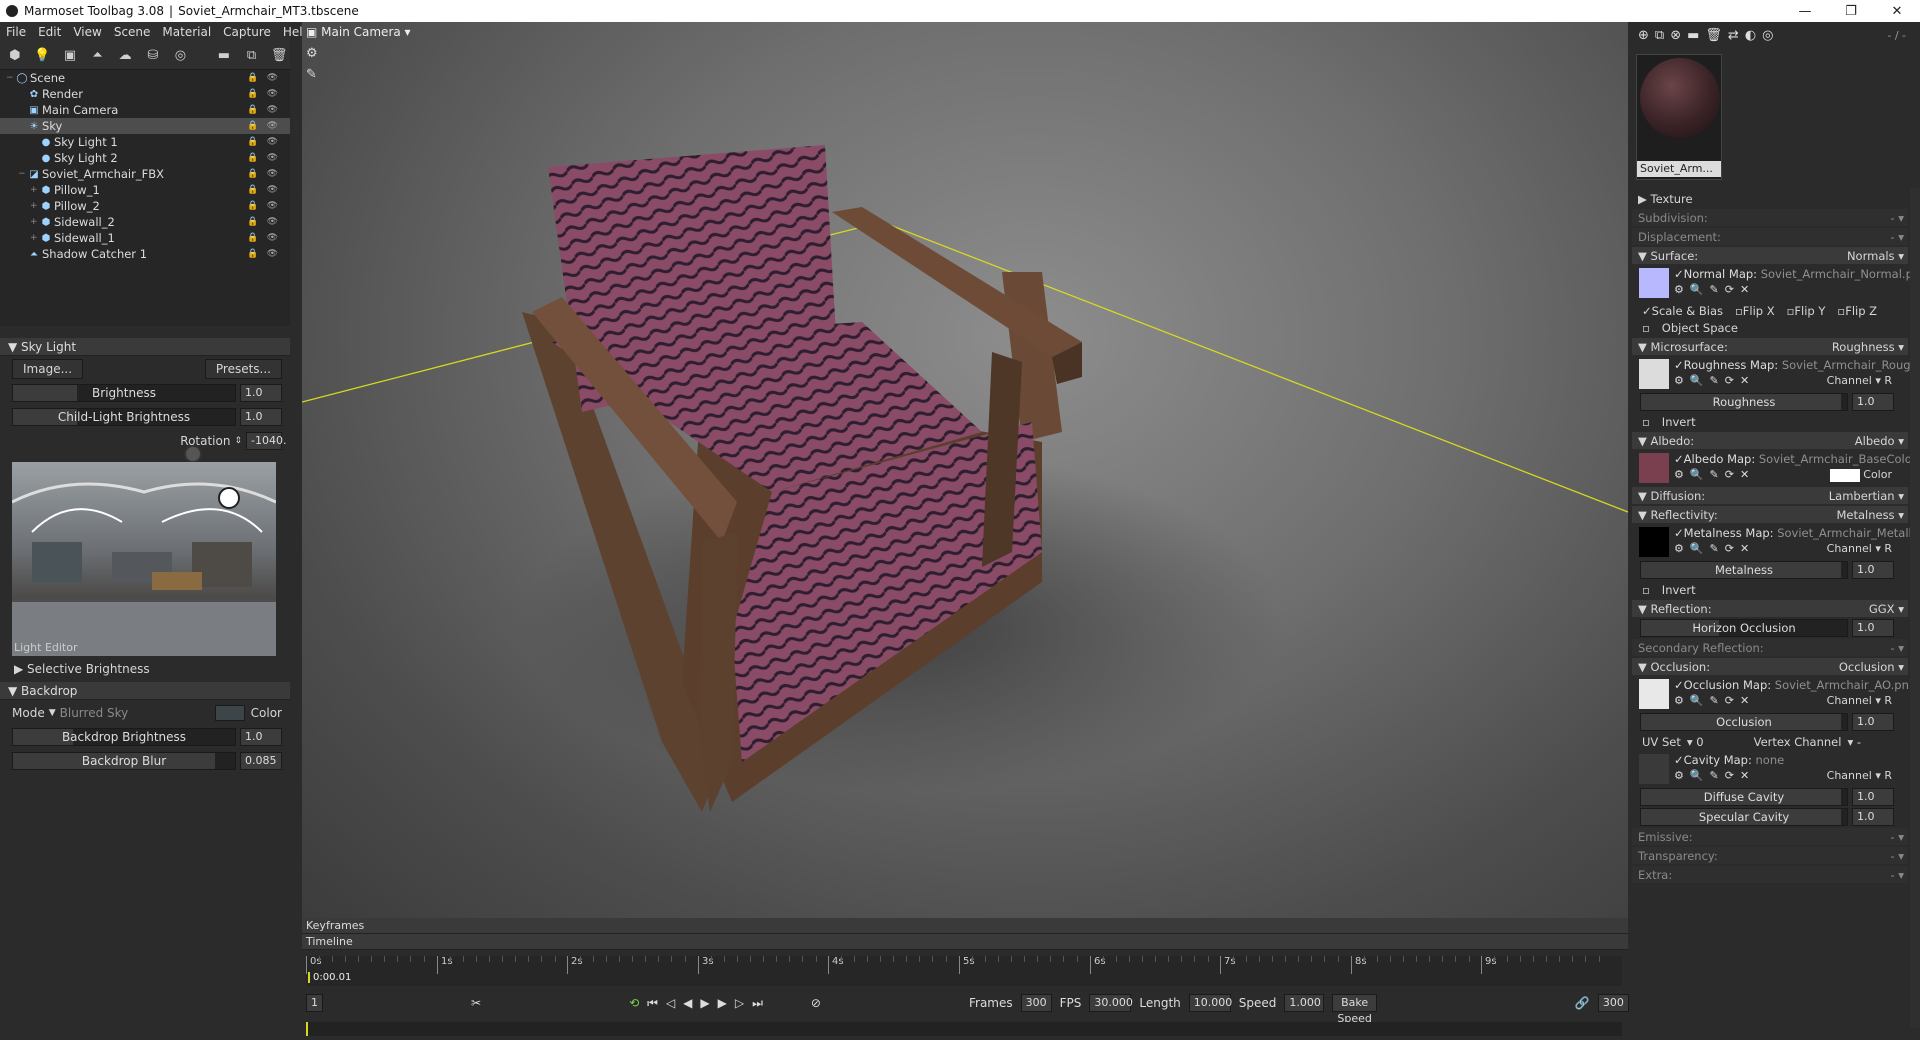 This screenshot has width=1920, height=1040. I want to click on occlusion-field: 1.0, so click(1873, 722).